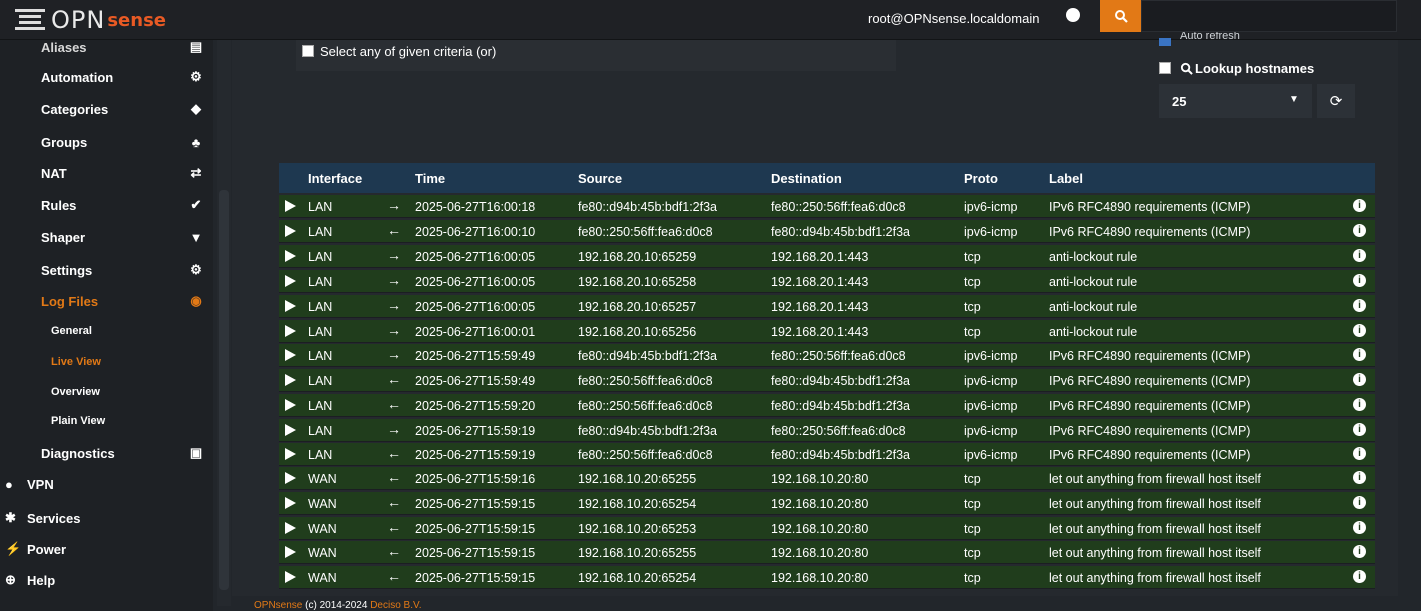 Image resolution: width=1421 pixels, height=611 pixels. Describe the element at coordinates (106, 205) in the screenshot. I see `sidebar-item-rules: Rules ✔` at that location.